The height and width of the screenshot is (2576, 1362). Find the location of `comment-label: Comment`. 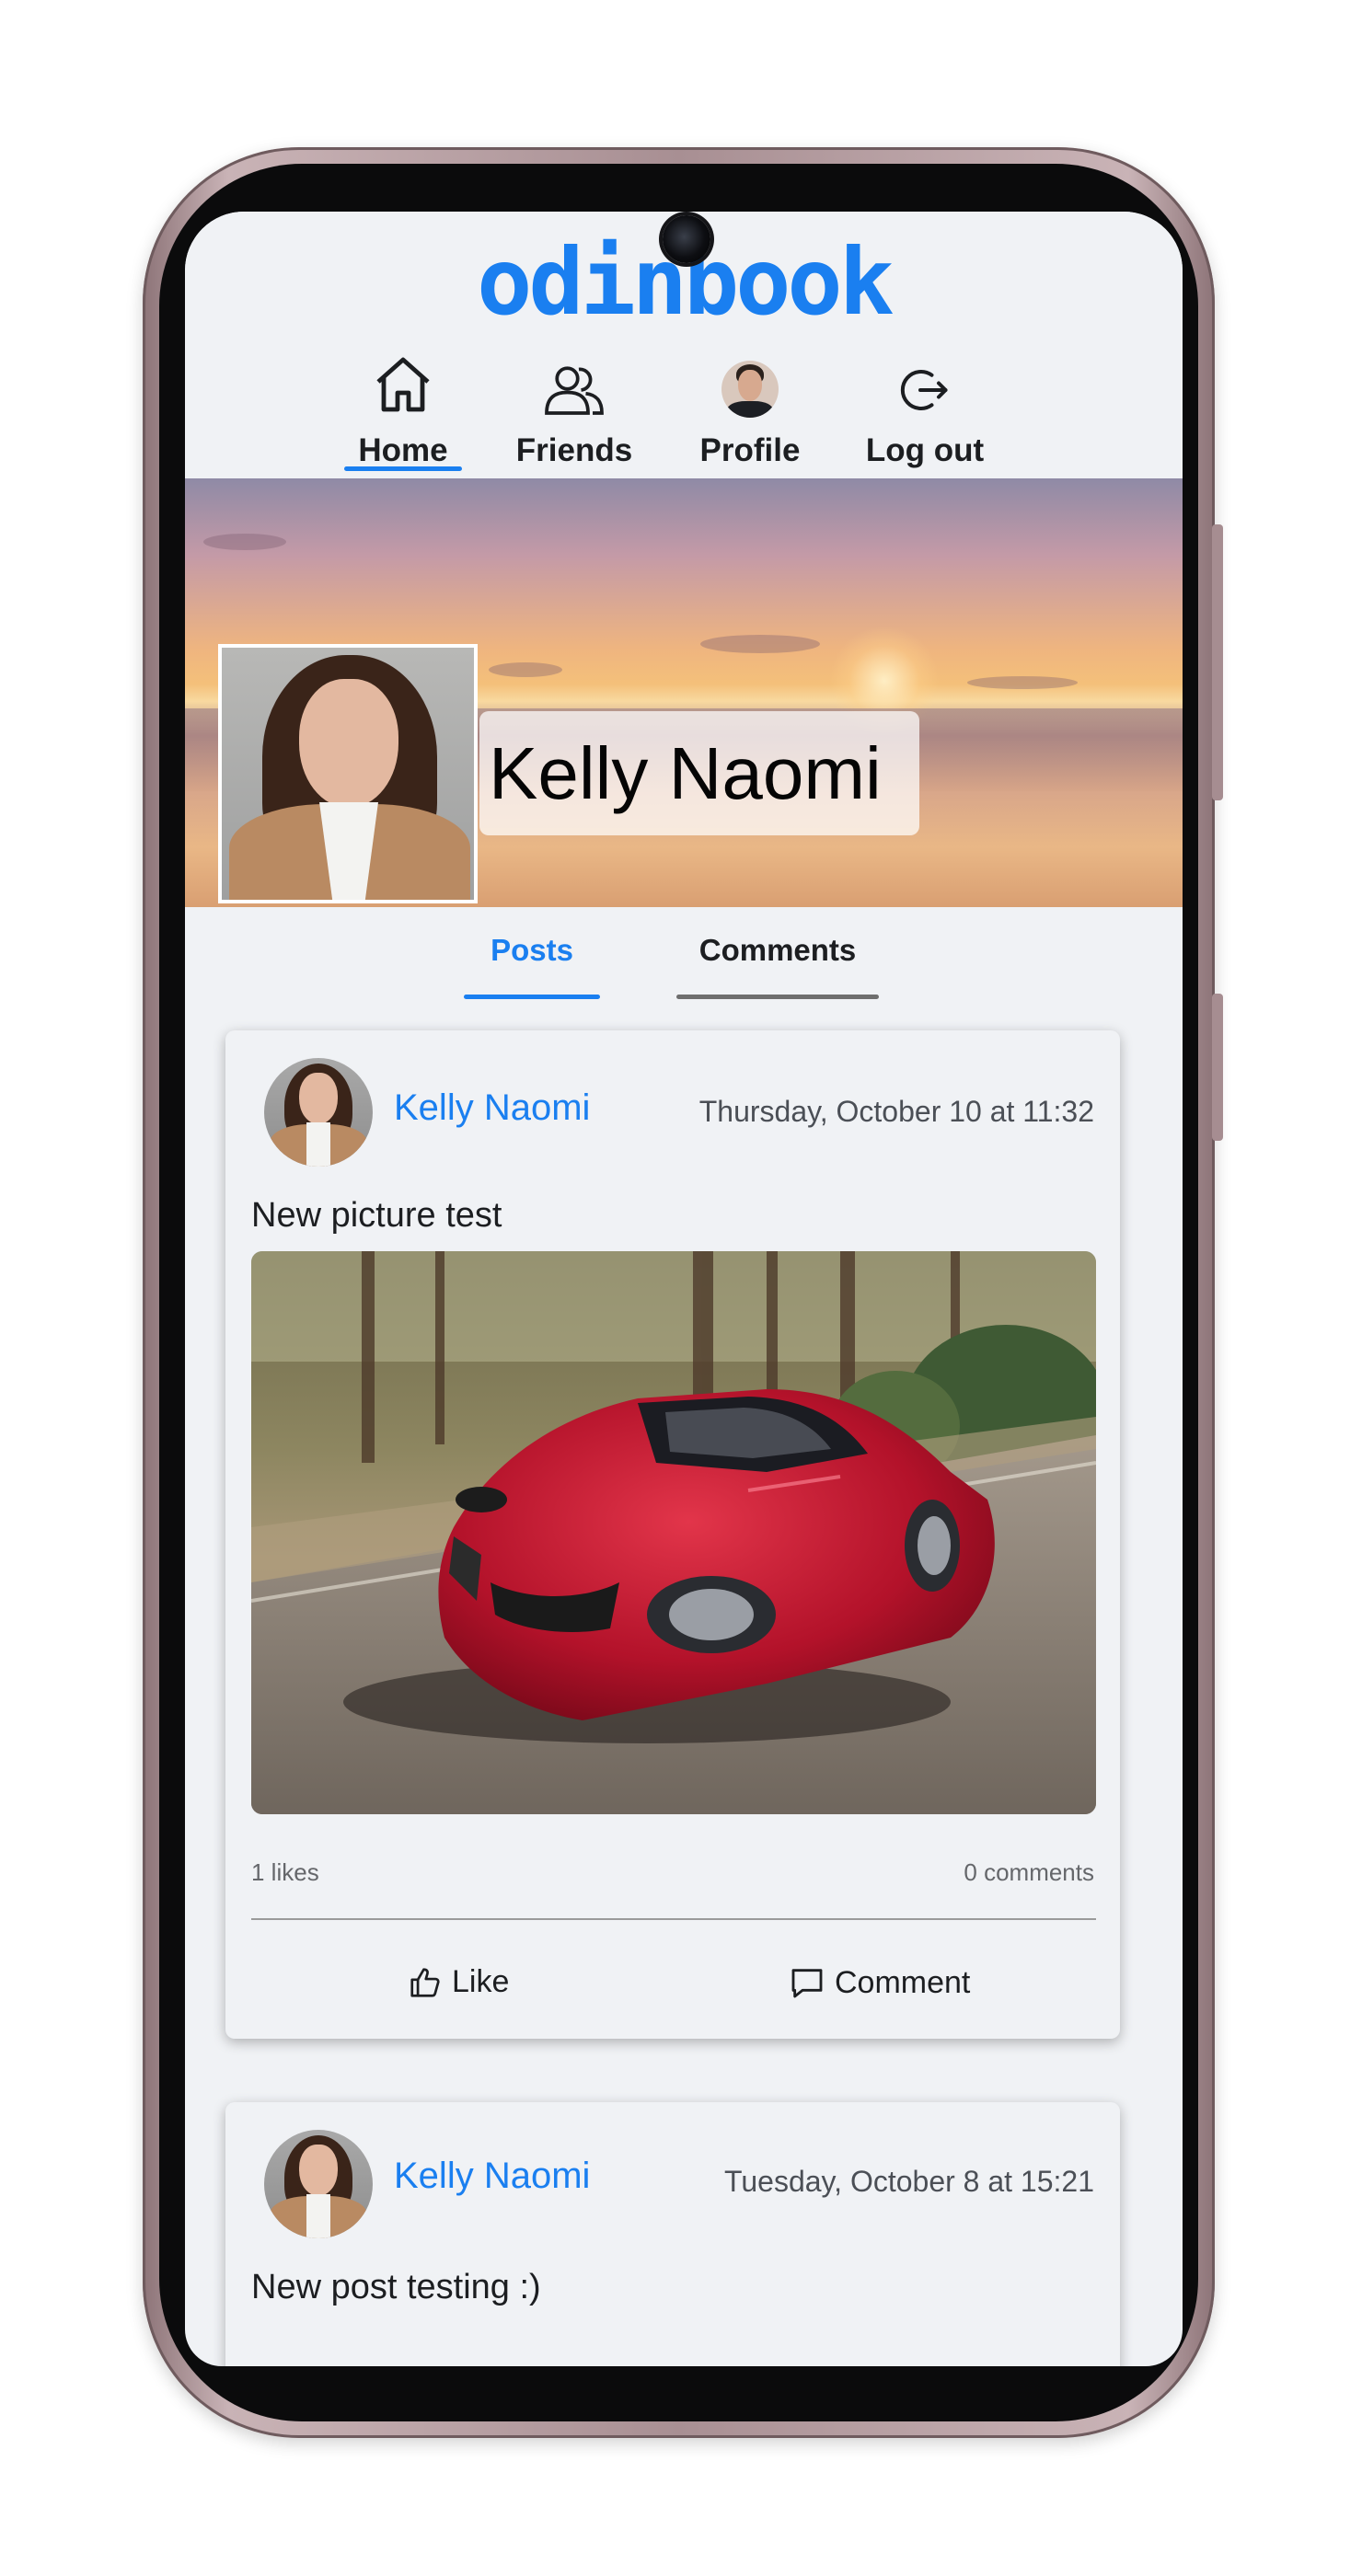

comment-label: Comment is located at coordinates (903, 1982).